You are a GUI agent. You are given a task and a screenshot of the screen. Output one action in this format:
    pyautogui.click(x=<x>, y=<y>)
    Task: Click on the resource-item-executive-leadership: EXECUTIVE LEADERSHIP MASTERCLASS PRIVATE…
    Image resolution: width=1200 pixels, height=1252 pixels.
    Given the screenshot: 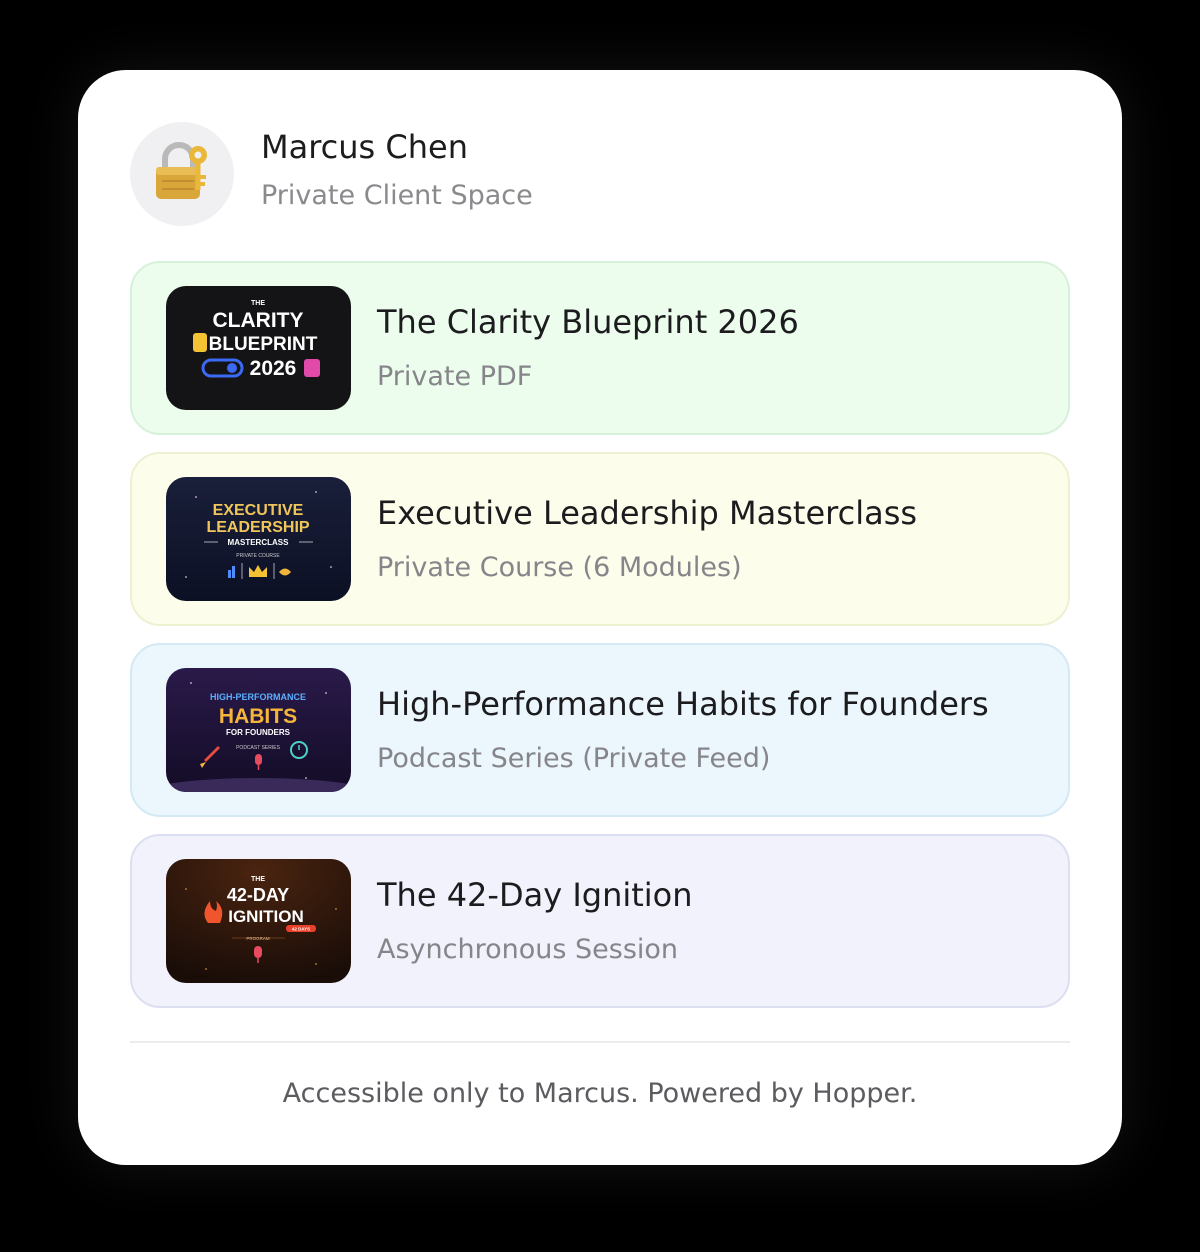 What is the action you would take?
    pyautogui.click(x=600, y=539)
    